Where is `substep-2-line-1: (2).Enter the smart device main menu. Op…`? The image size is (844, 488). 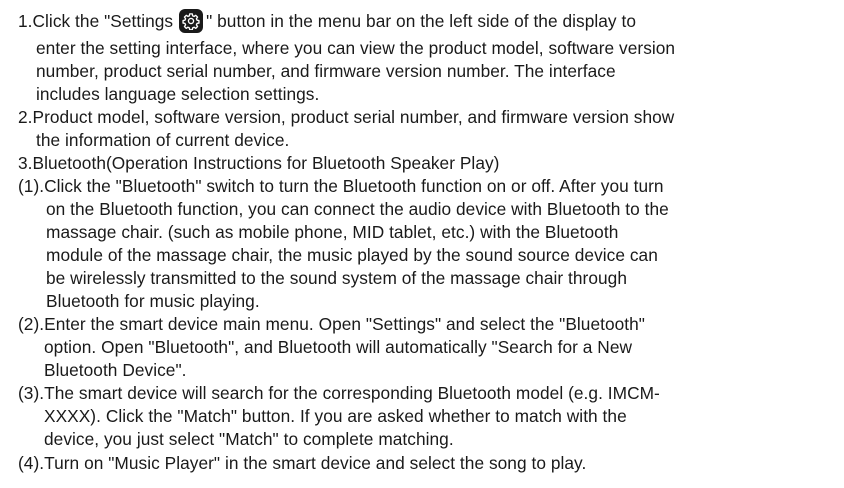 substep-2-line-1: (2).Enter the smart device main menu. Op… is located at coordinates (331, 324).